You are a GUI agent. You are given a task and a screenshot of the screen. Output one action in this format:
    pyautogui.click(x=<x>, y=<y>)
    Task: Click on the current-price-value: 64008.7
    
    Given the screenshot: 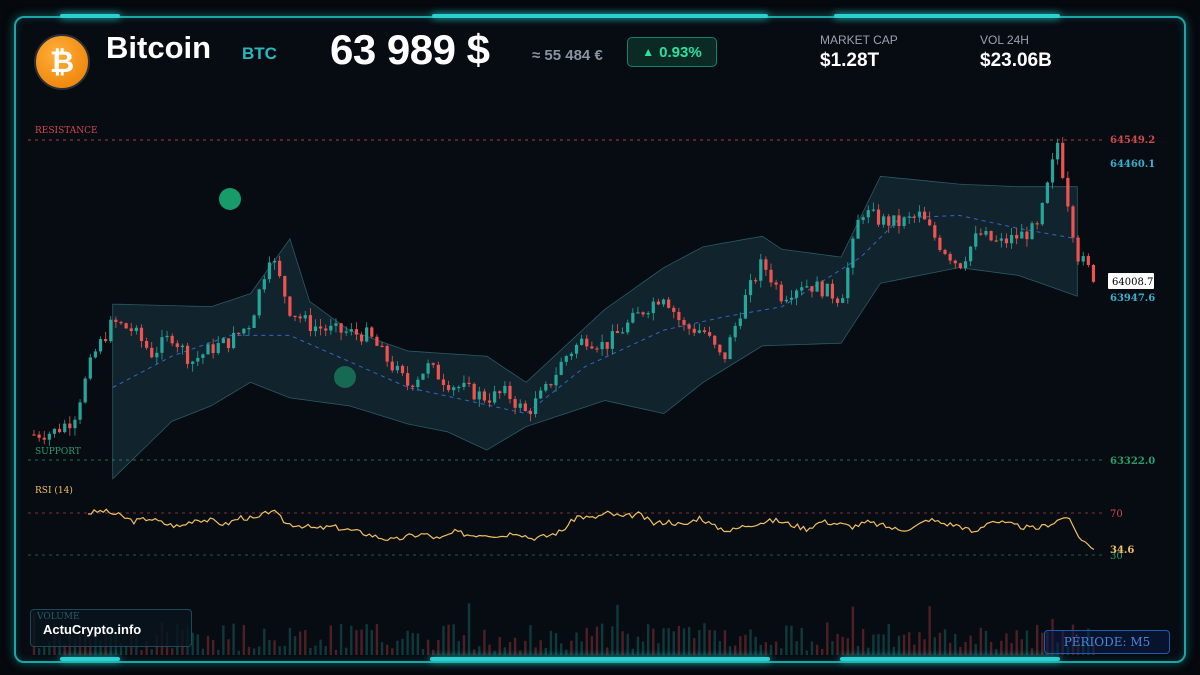 What is the action you would take?
    pyautogui.click(x=1132, y=282)
    